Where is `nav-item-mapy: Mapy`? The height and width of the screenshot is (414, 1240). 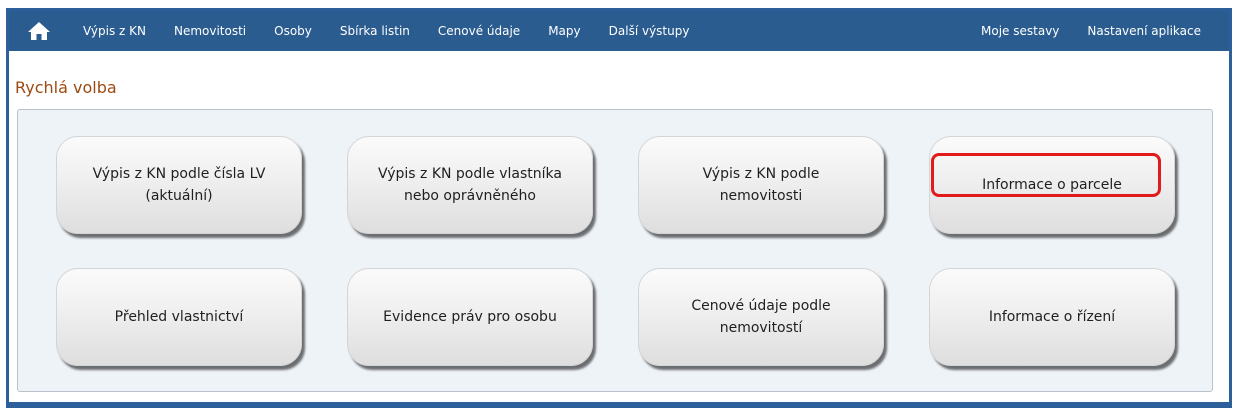
nav-item-mapy: Mapy is located at coordinates (564, 31).